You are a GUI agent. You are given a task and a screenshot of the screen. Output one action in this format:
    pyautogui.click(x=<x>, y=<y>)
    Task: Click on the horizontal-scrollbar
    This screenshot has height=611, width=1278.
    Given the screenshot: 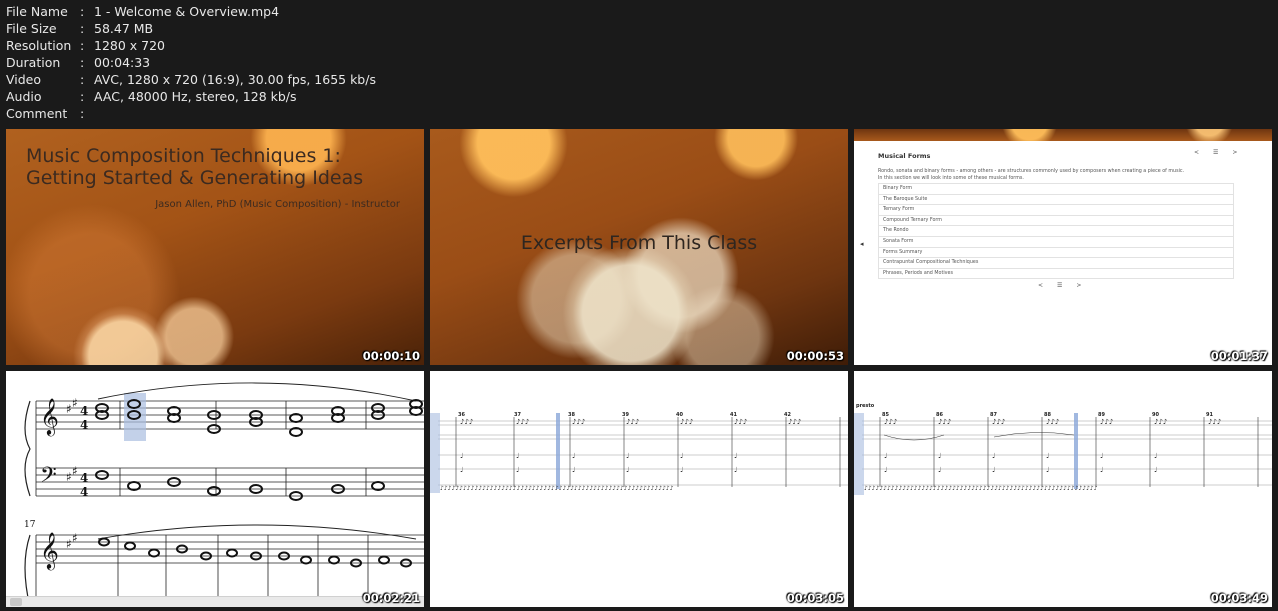 What is the action you would take?
    pyautogui.click(x=215, y=601)
    